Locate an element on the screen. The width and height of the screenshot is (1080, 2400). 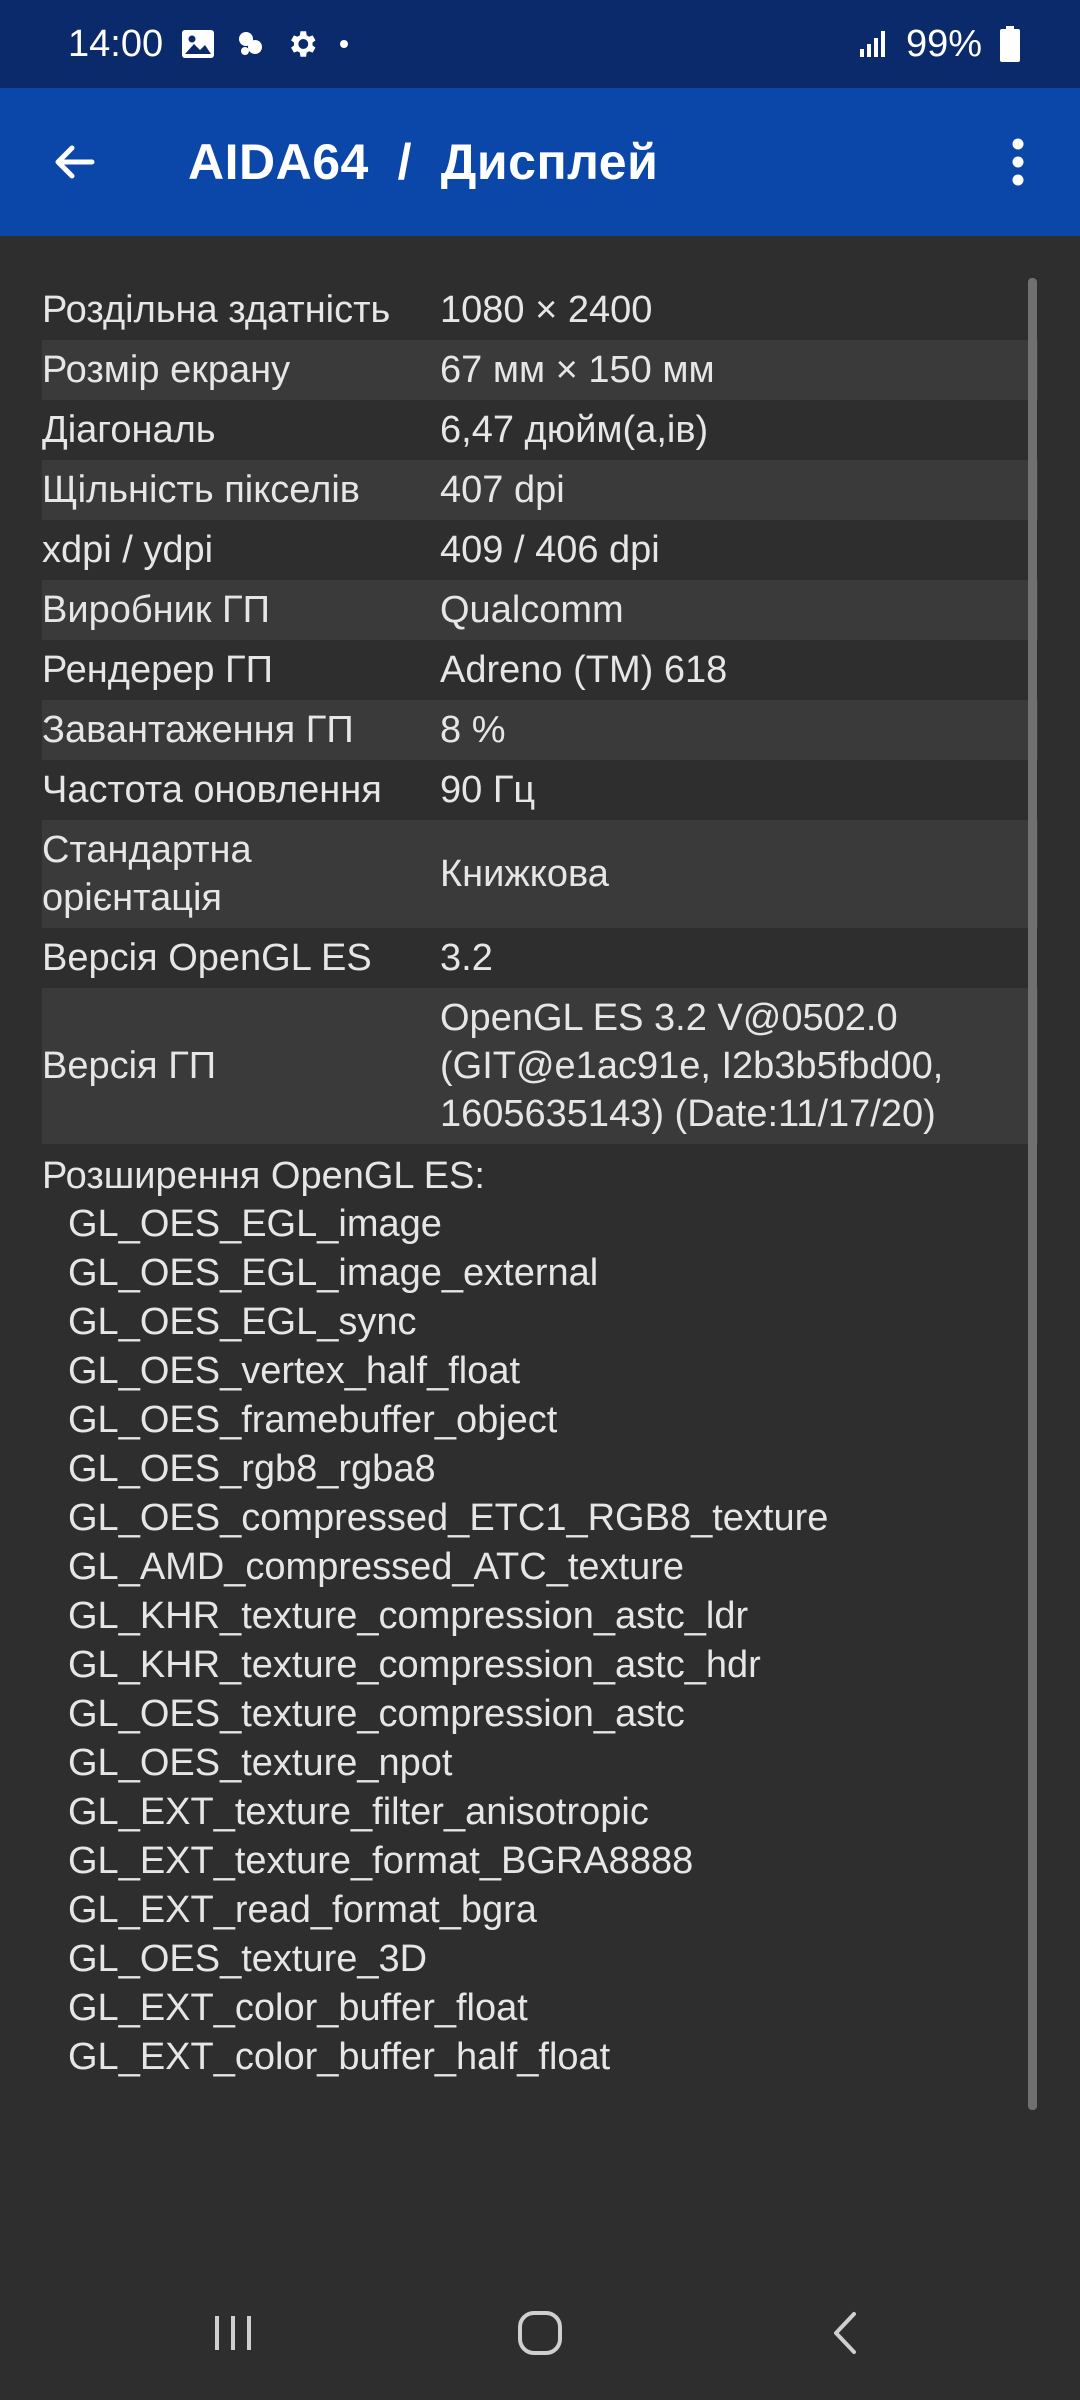
extension-item: GL_OES_rgb8_rgba8 is located at coordinates (252, 1469).